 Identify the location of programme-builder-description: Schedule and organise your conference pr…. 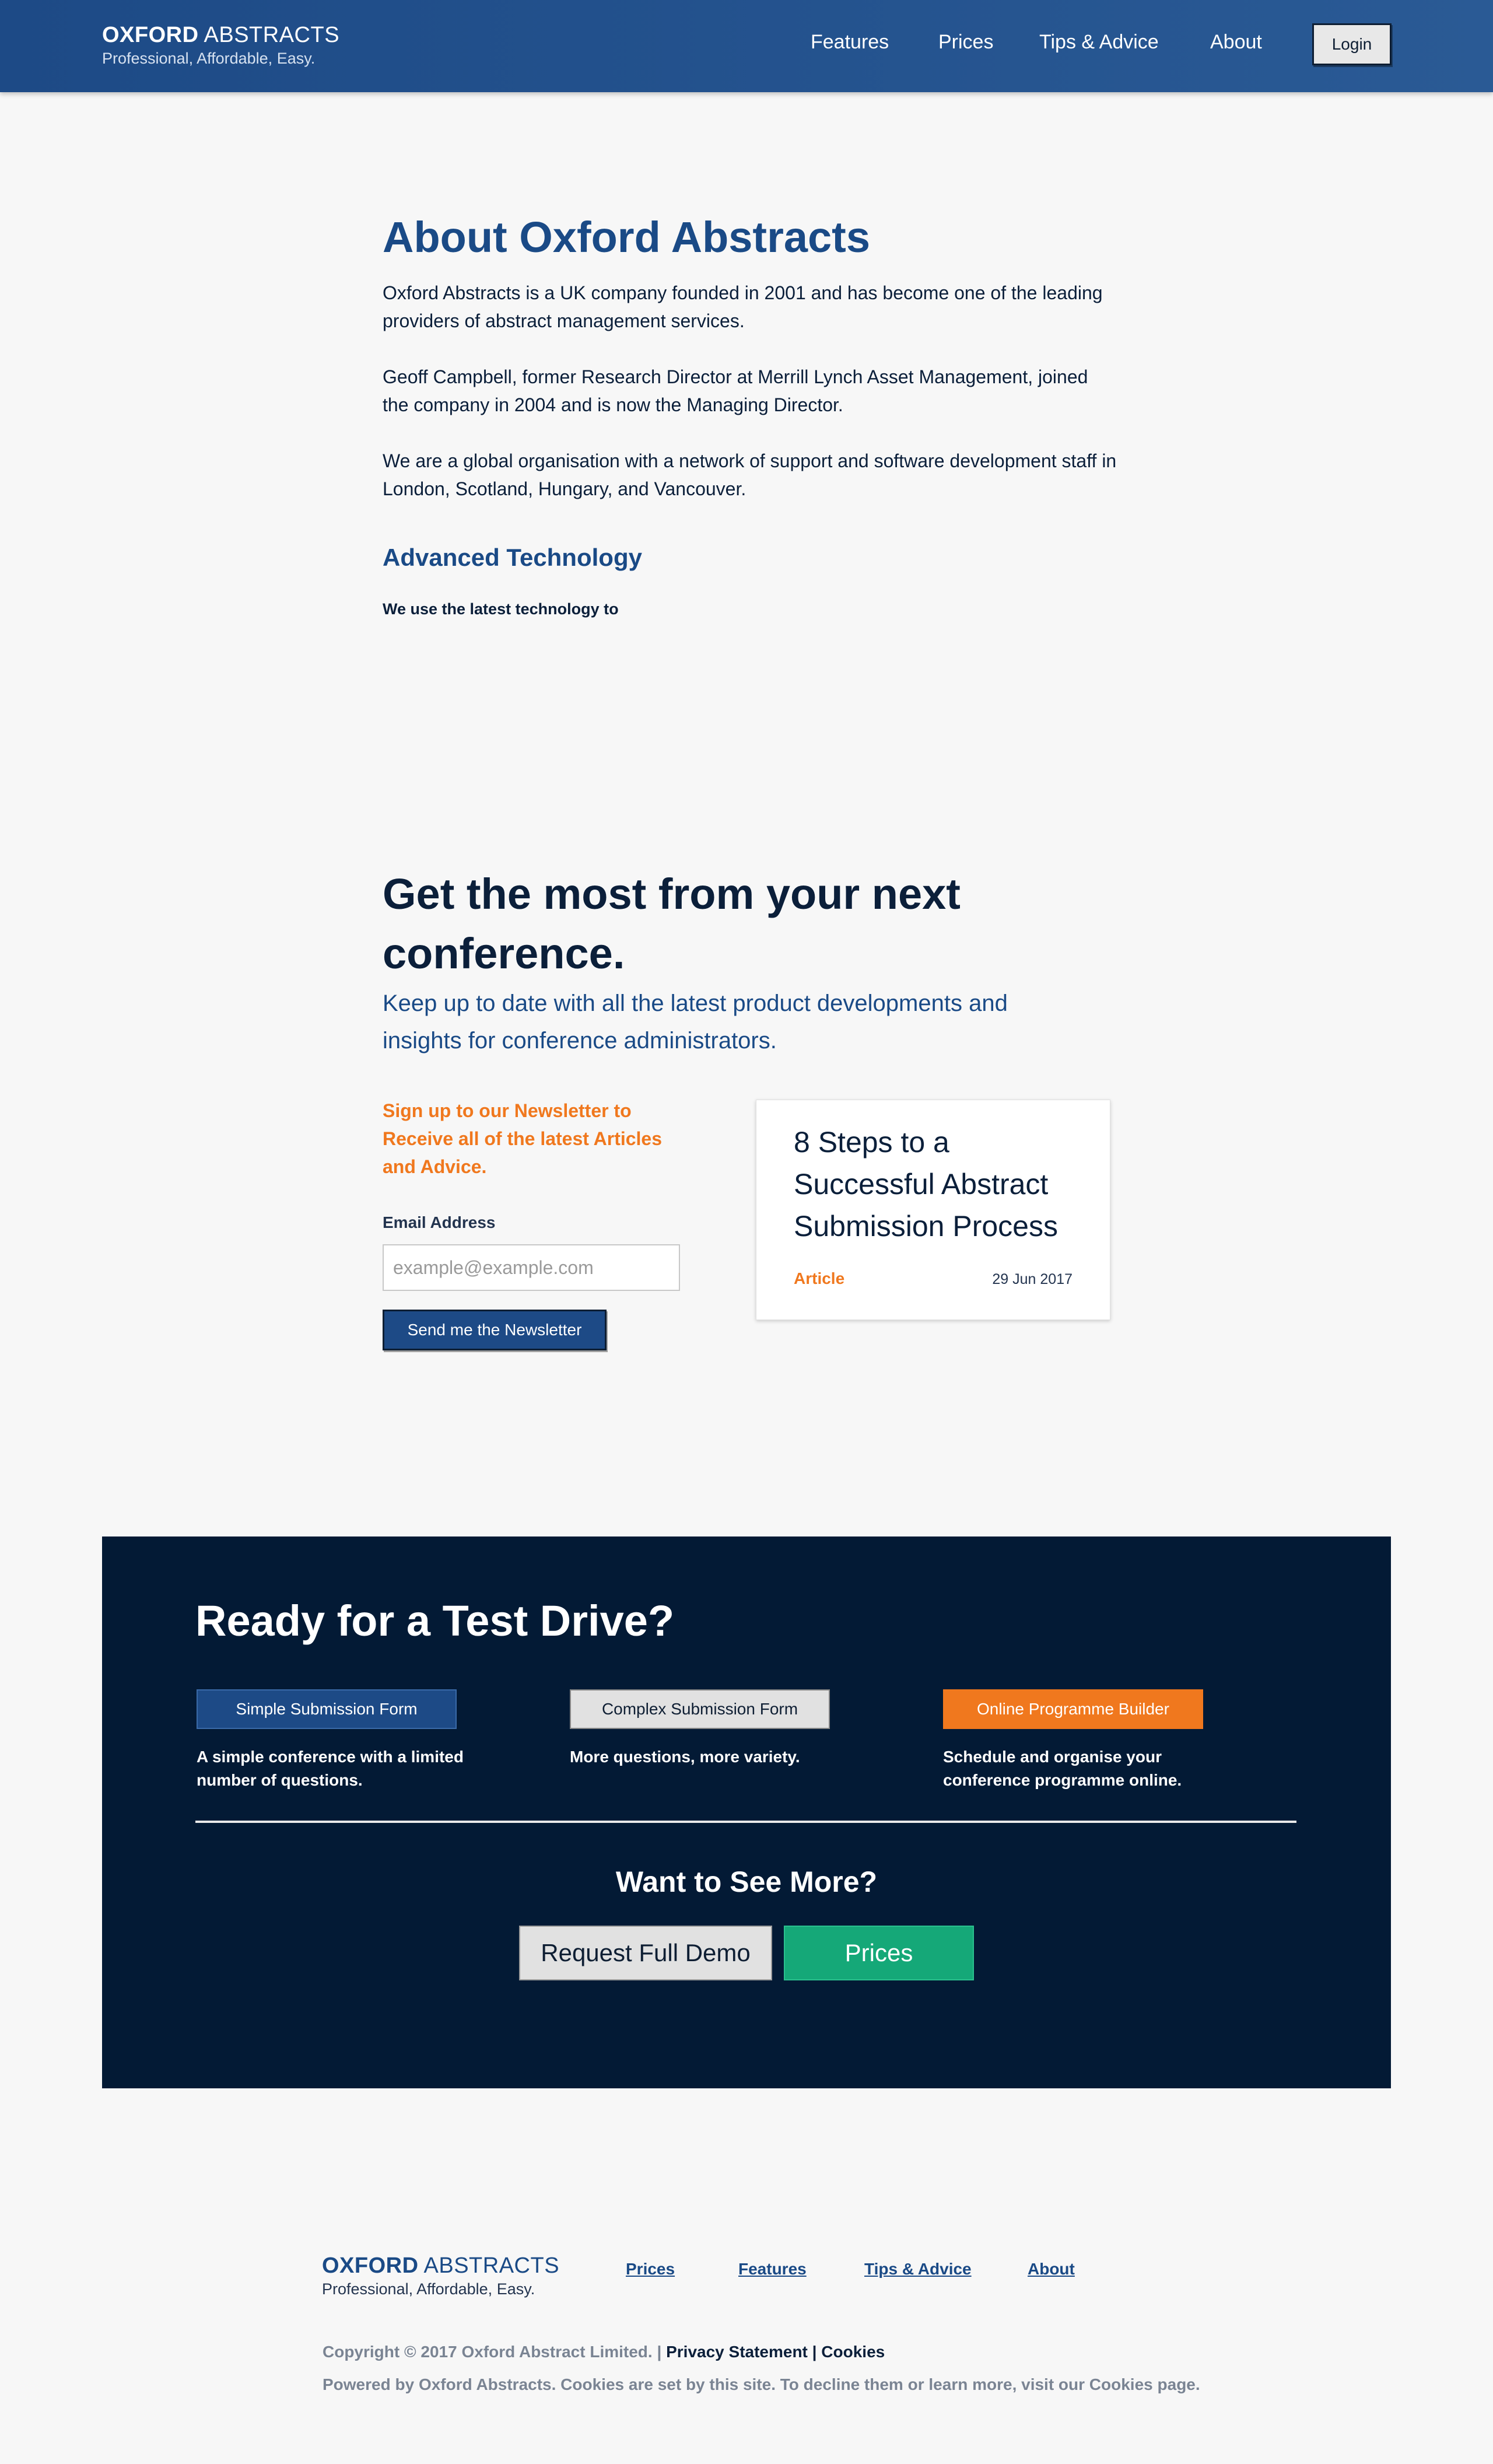
(1062, 1768).